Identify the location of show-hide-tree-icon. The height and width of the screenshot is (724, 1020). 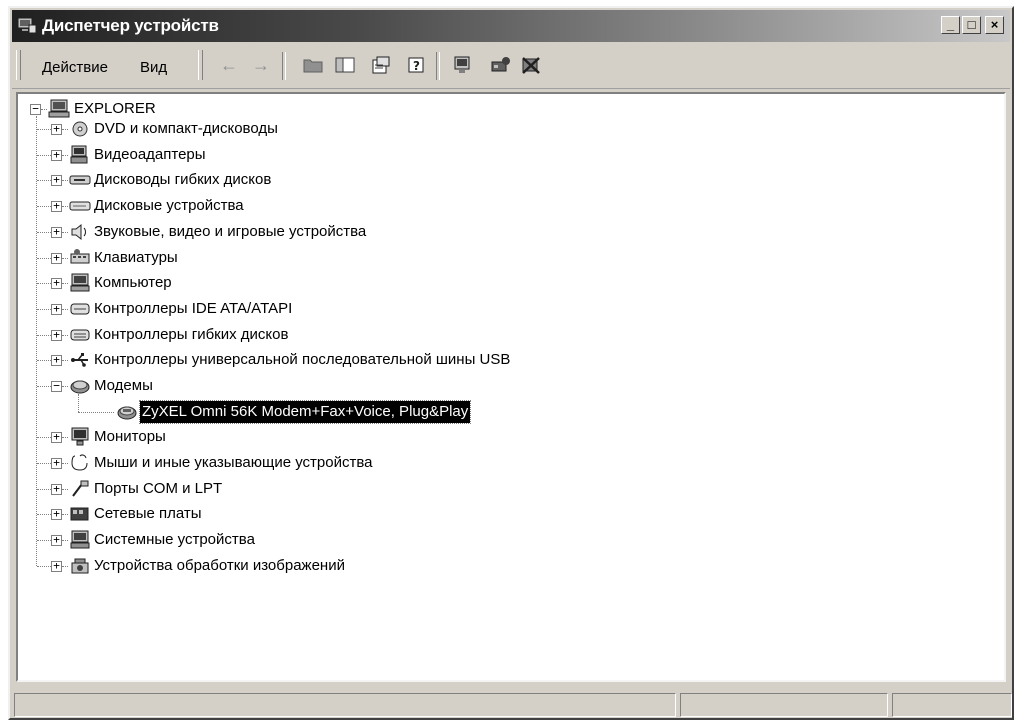
(345, 65).